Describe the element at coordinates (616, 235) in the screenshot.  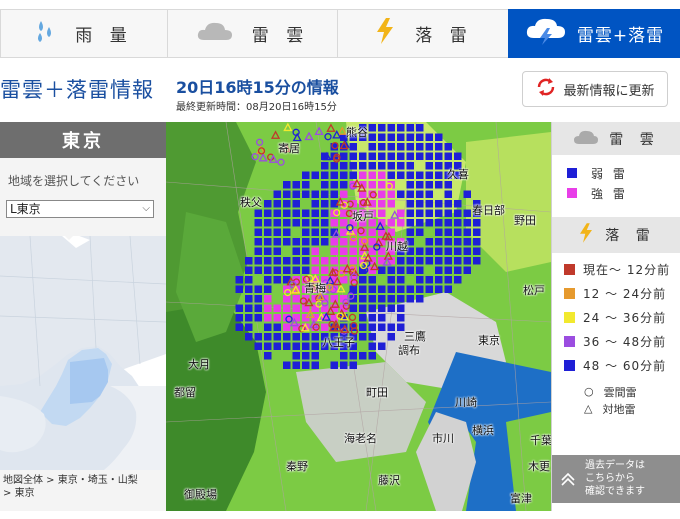
I see `legend-strike-header: 落 雷` at that location.